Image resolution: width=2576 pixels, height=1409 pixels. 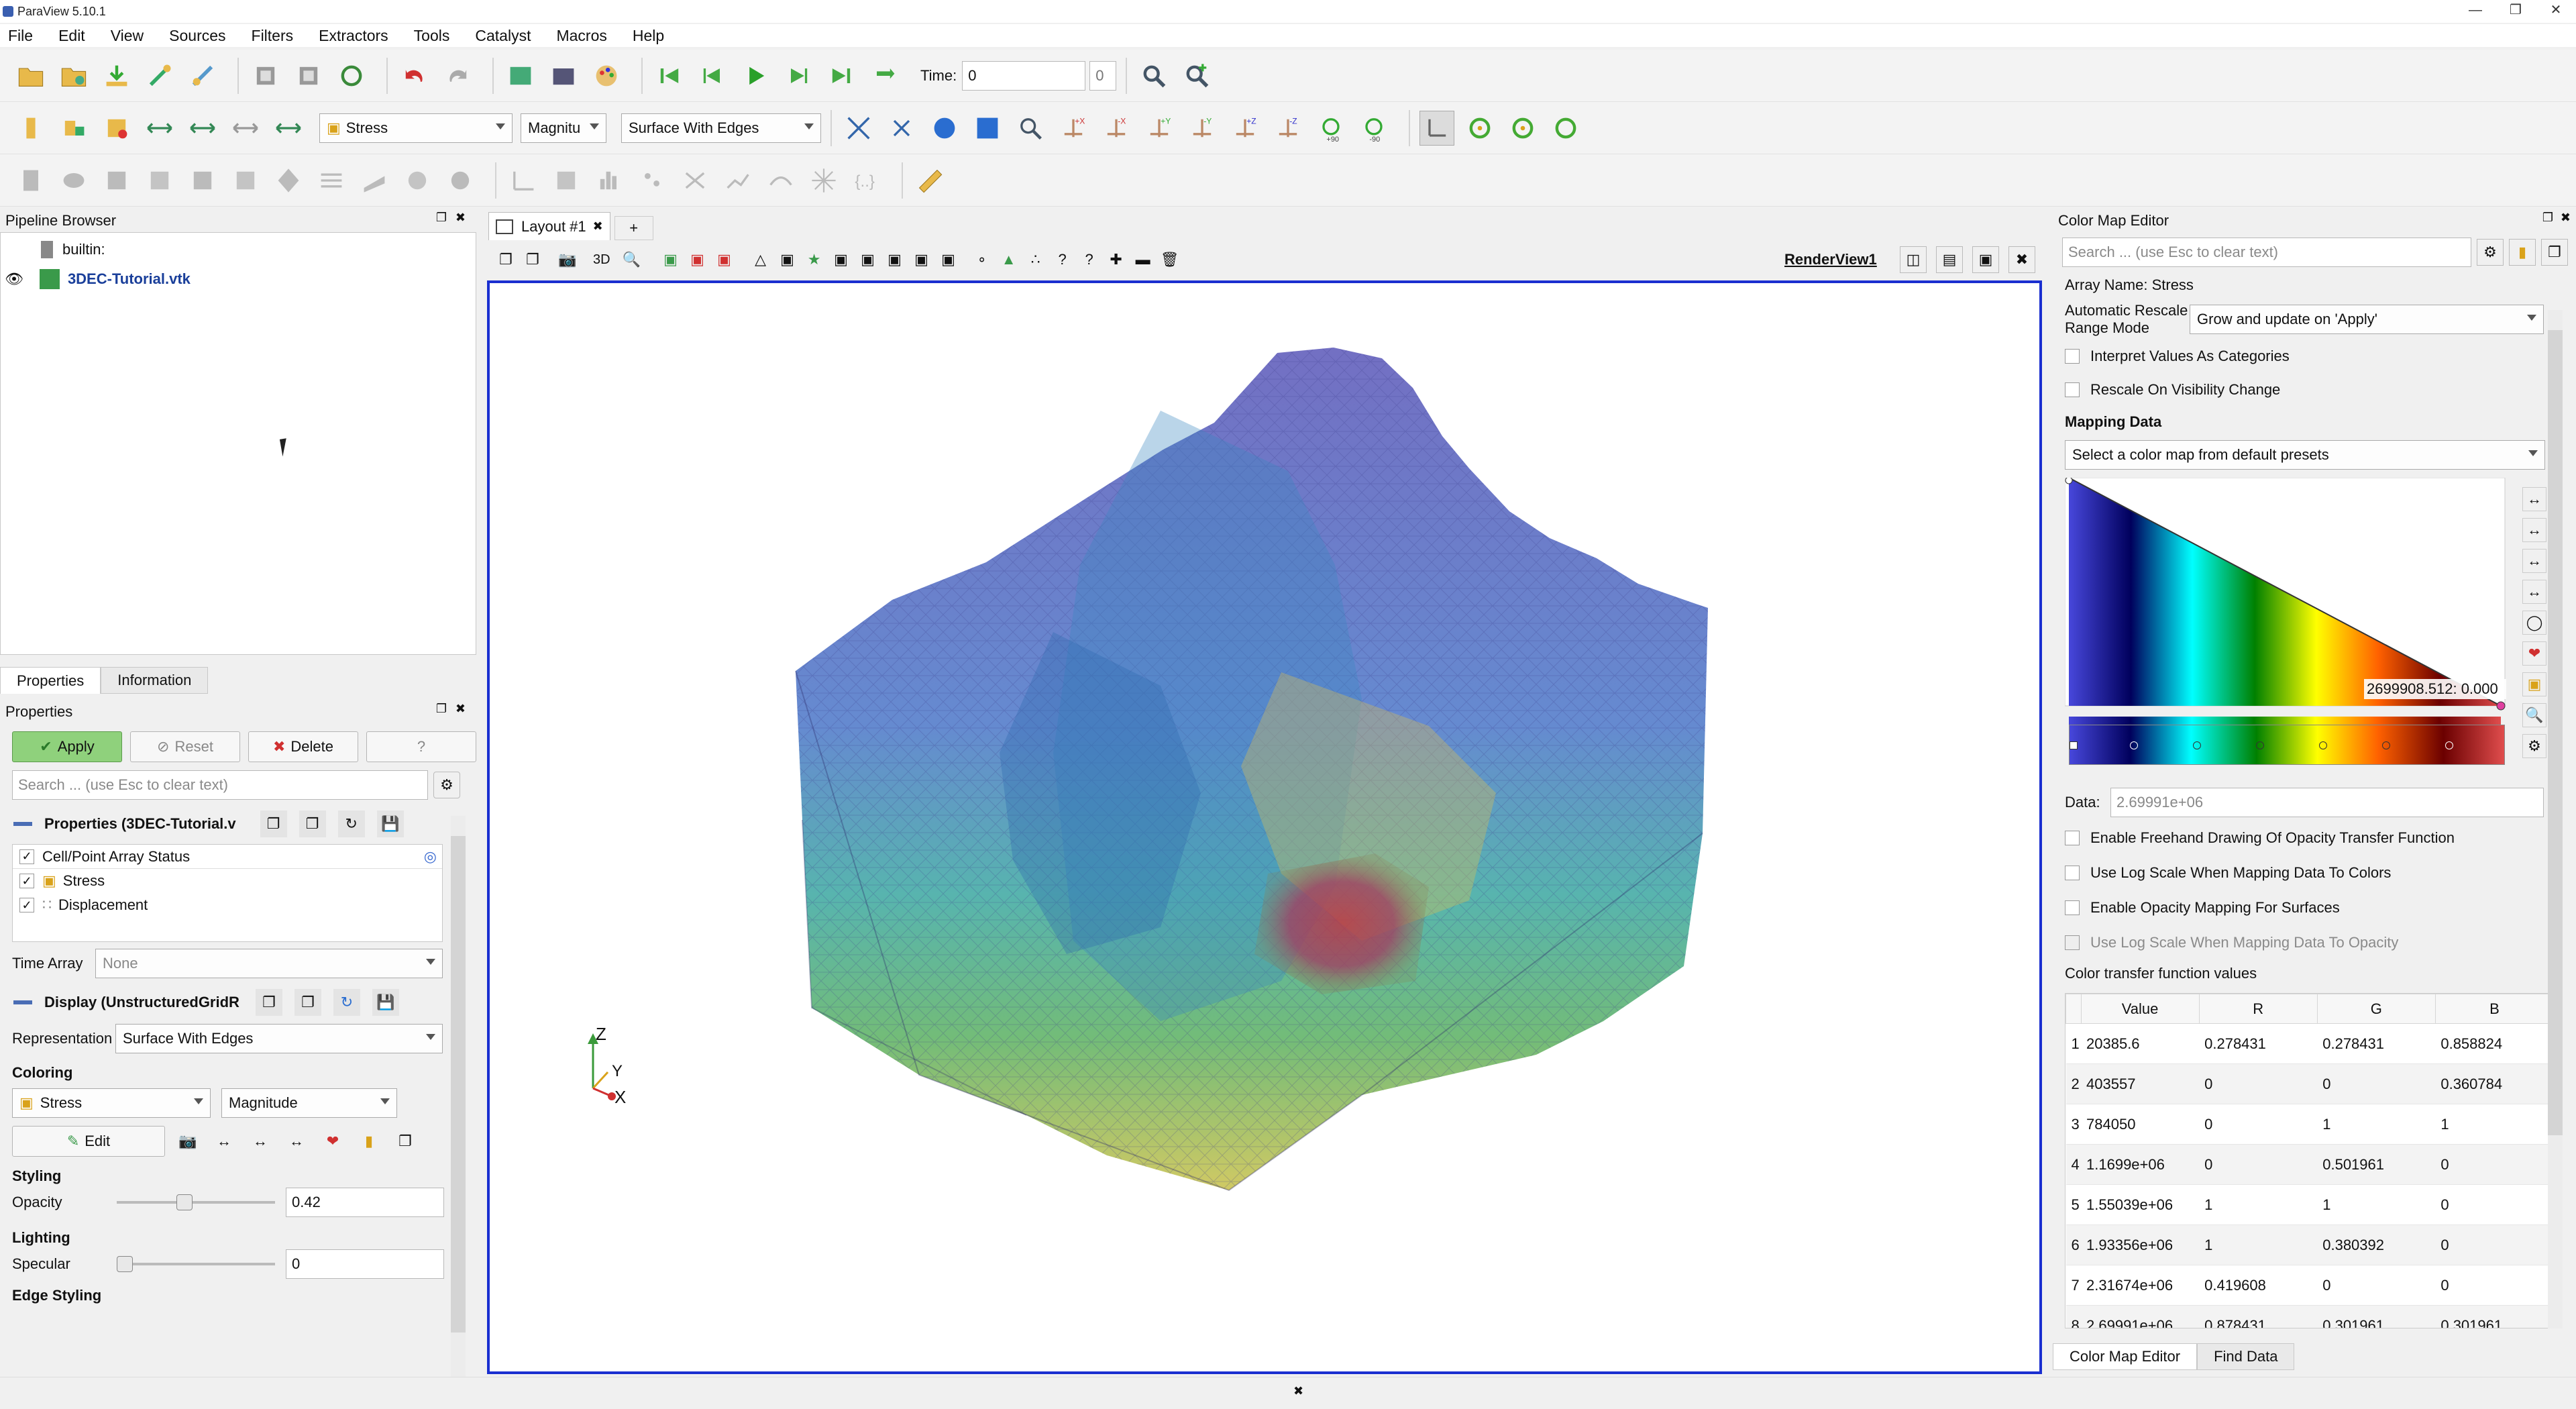 What do you see at coordinates (2072, 873) in the screenshot?
I see `log-colors-checkbox` at bounding box center [2072, 873].